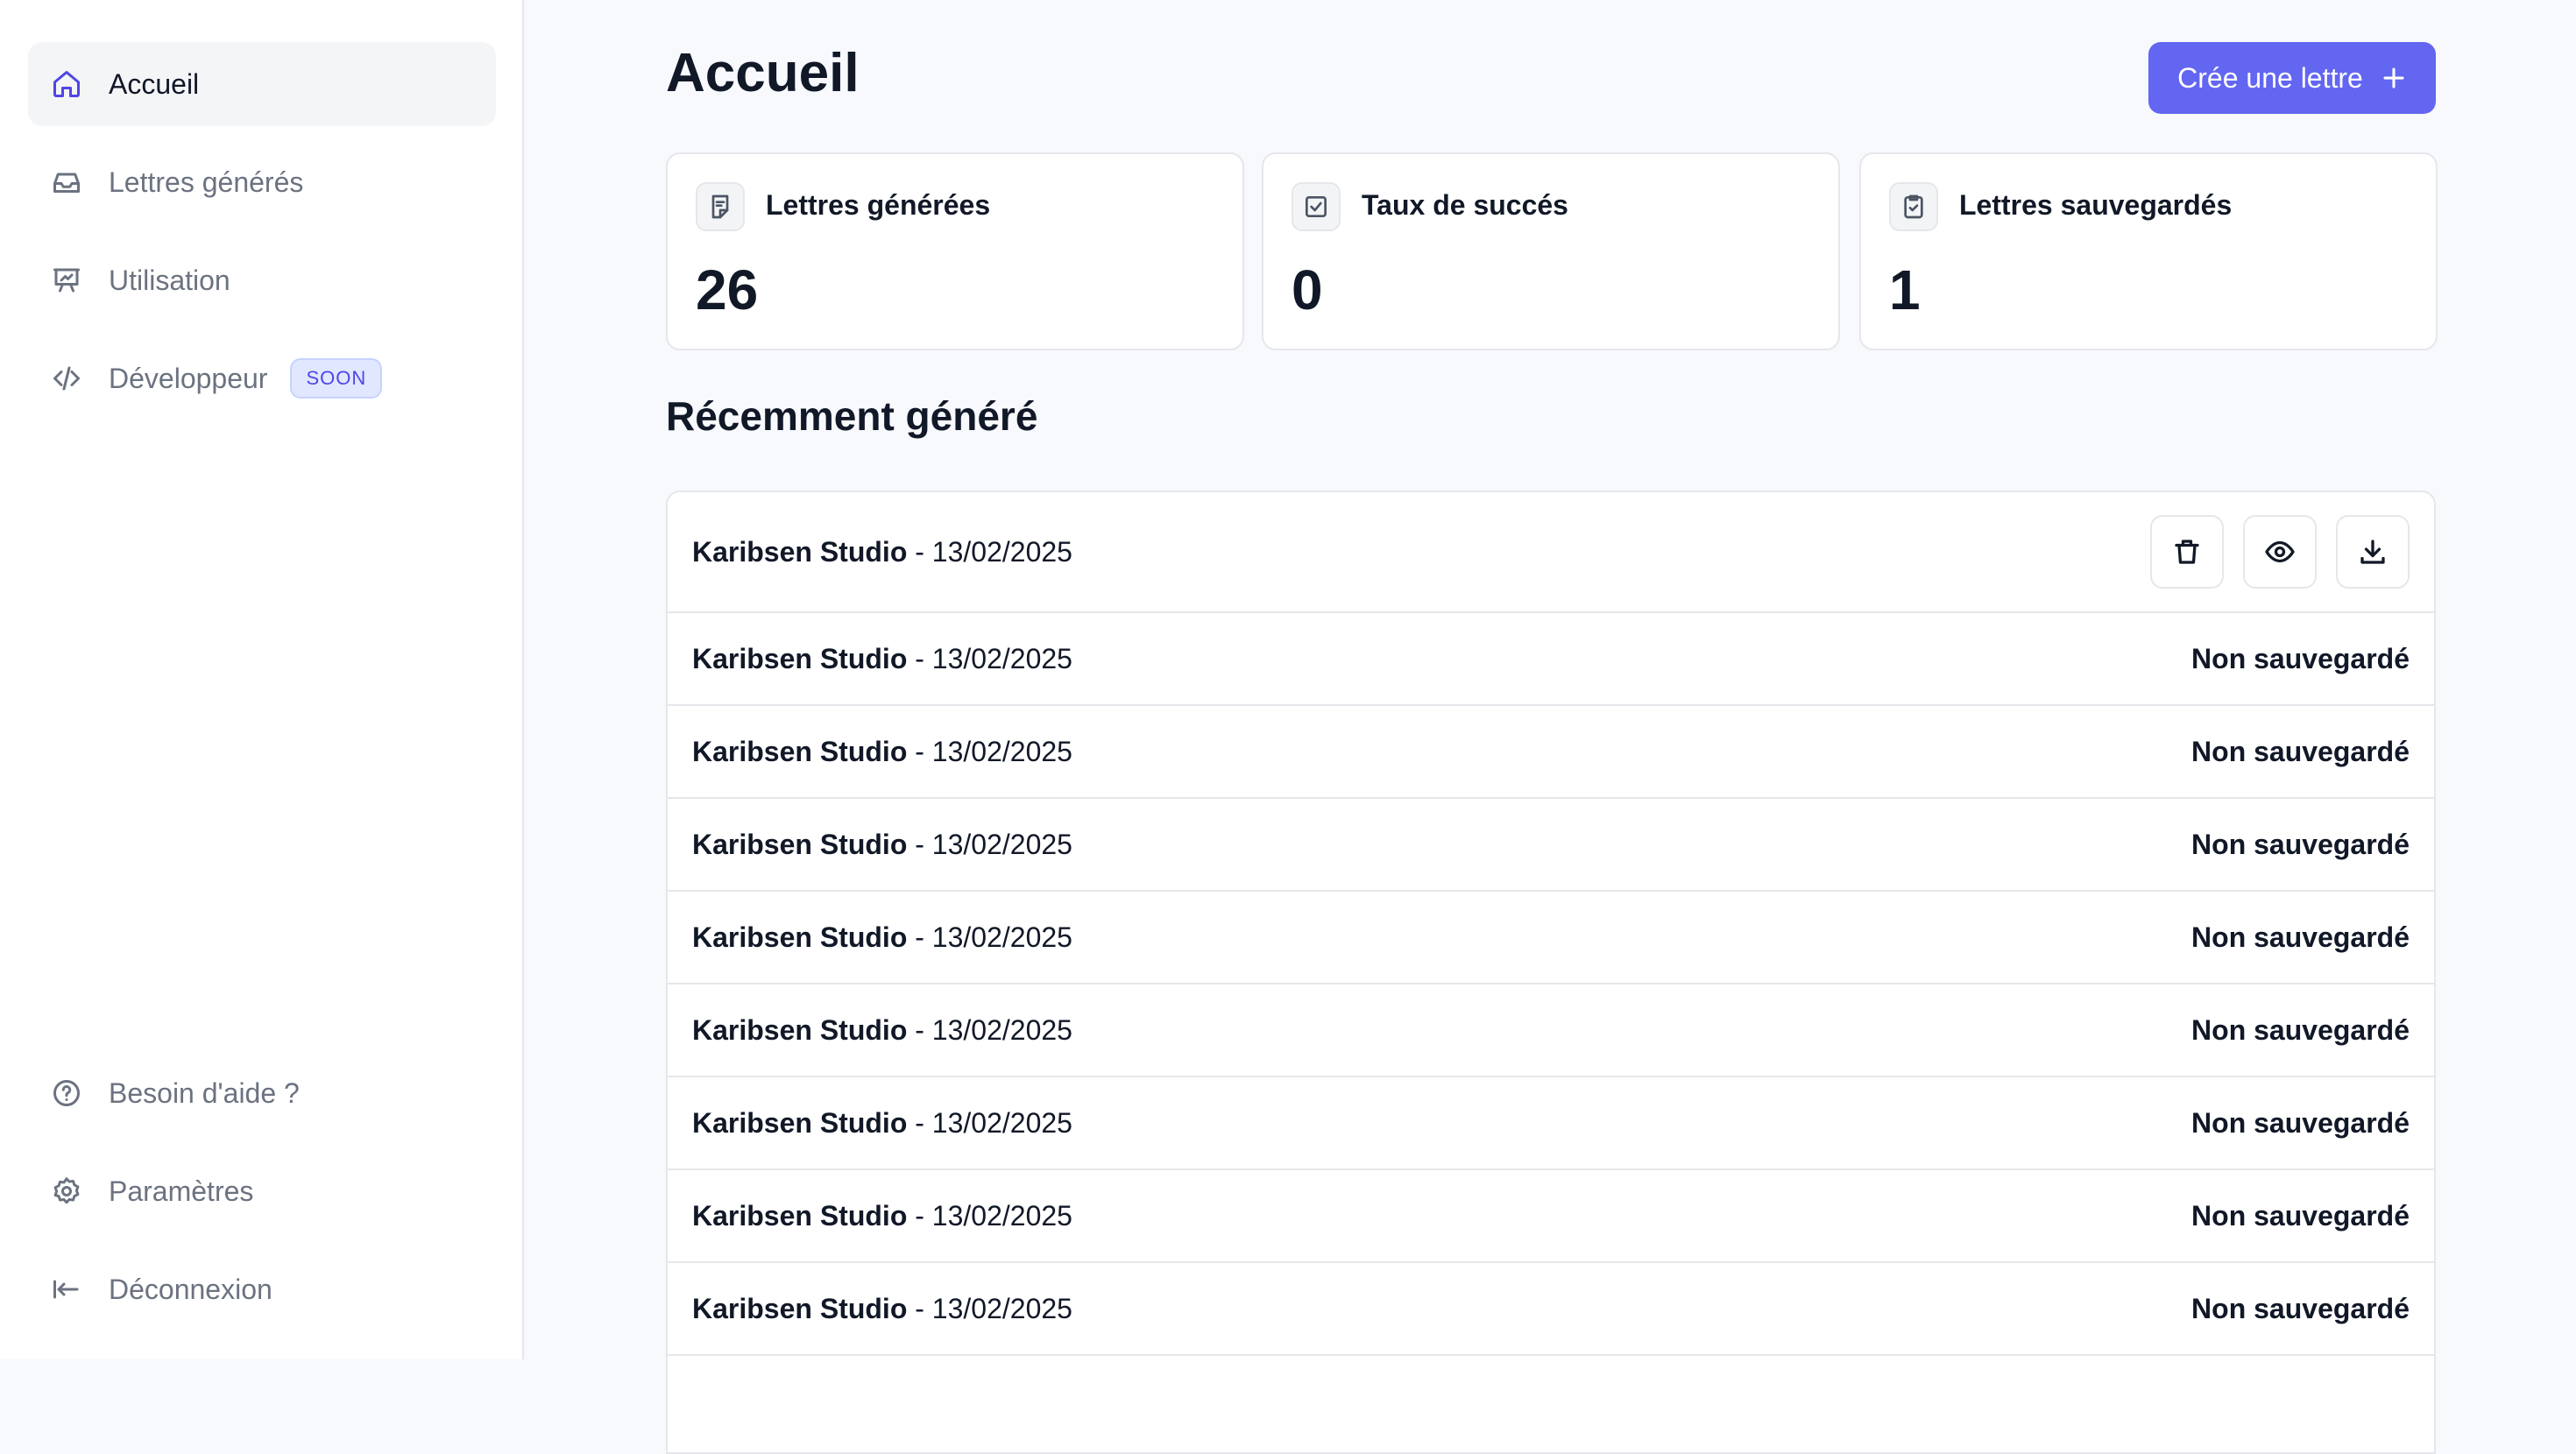 The width and height of the screenshot is (2576, 1454). I want to click on delete-button, so click(2187, 552).